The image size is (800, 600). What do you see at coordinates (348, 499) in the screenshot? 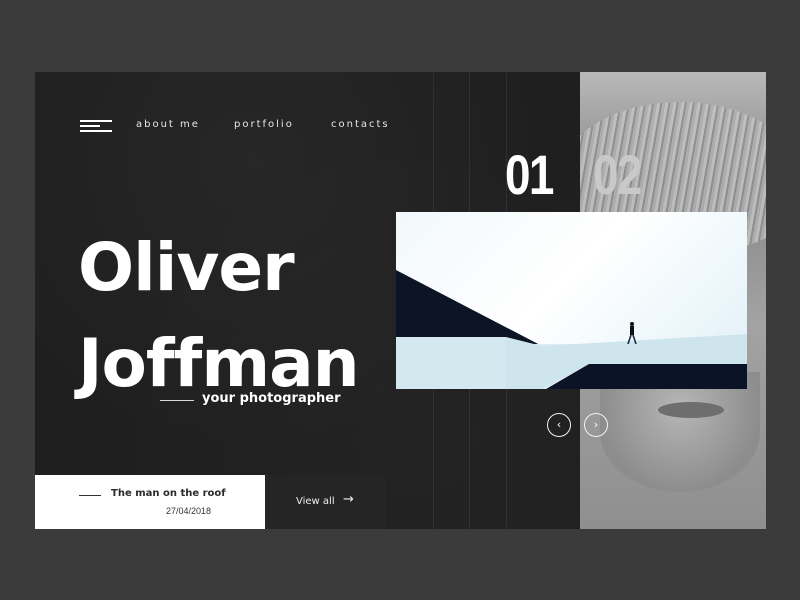
I see `arrow-right-icon: →` at bounding box center [348, 499].